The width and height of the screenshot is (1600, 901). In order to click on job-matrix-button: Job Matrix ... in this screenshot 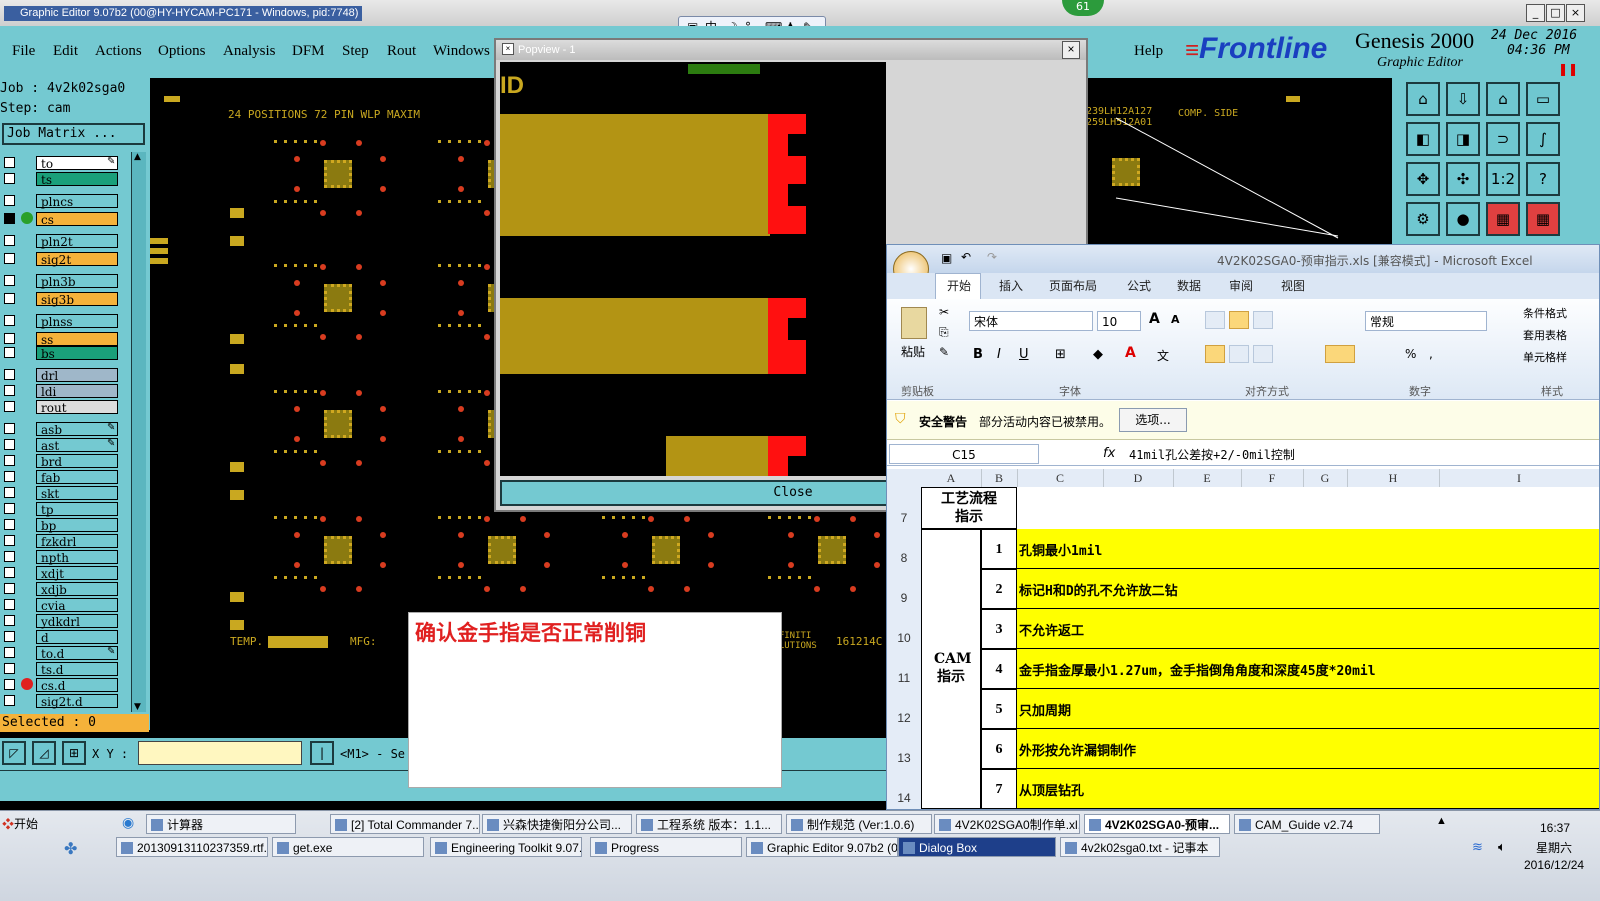, I will do `click(73, 134)`.